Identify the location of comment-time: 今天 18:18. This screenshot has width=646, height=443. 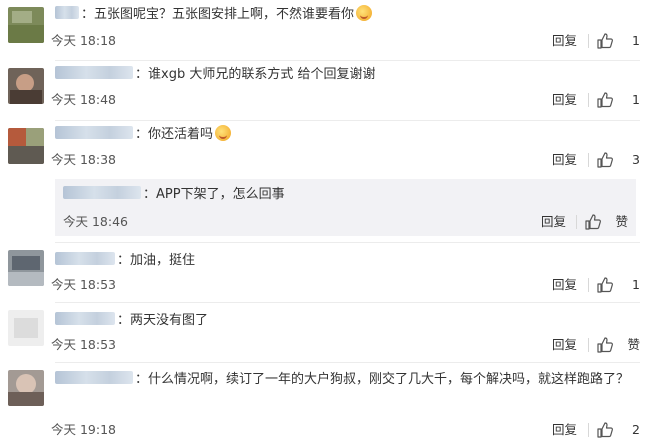
(83, 40).